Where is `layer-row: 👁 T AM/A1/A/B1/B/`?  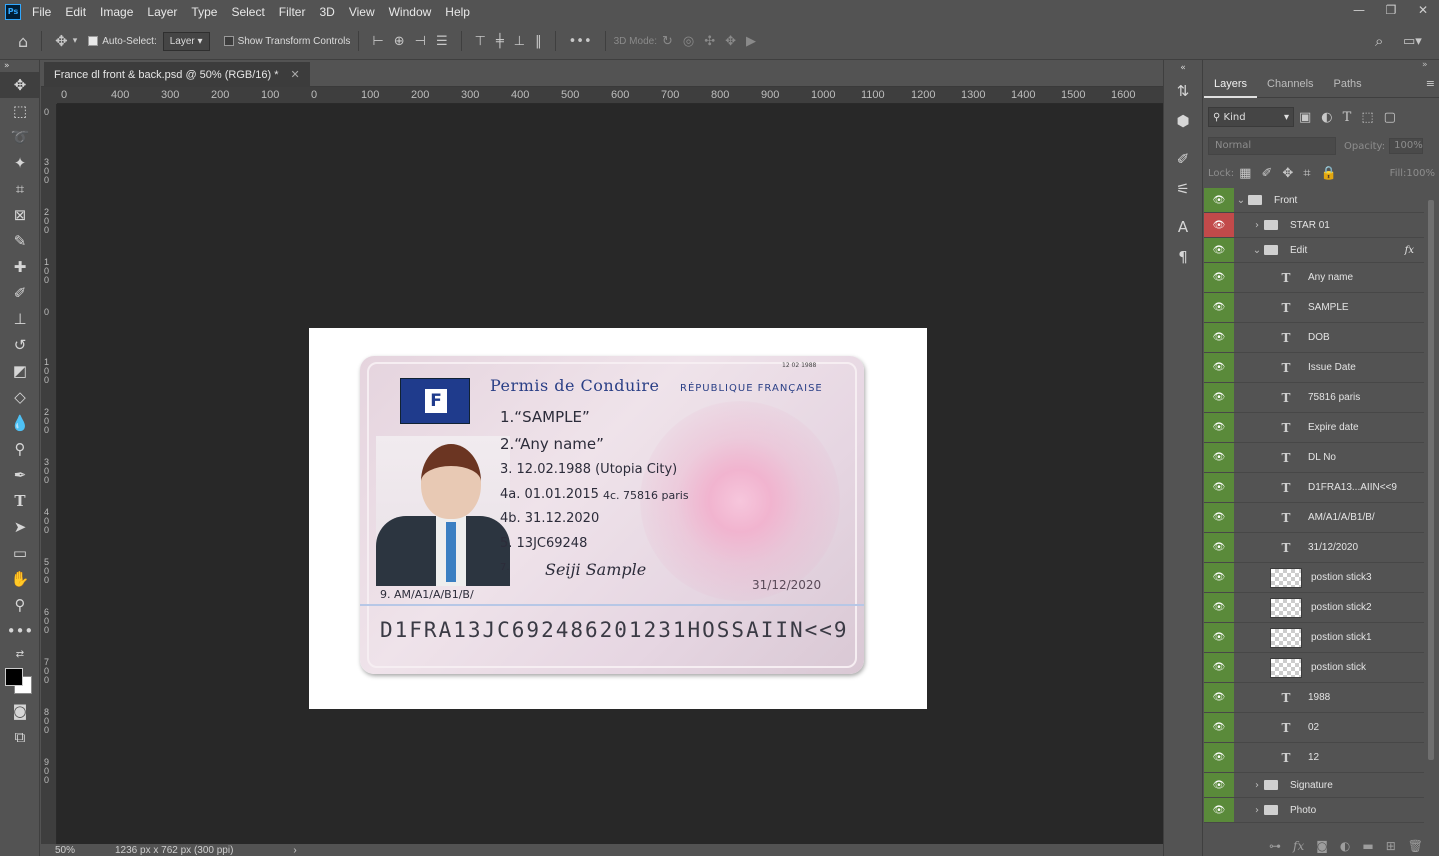 layer-row: 👁 T AM/A1/A/B1/B/ is located at coordinates (1314, 518).